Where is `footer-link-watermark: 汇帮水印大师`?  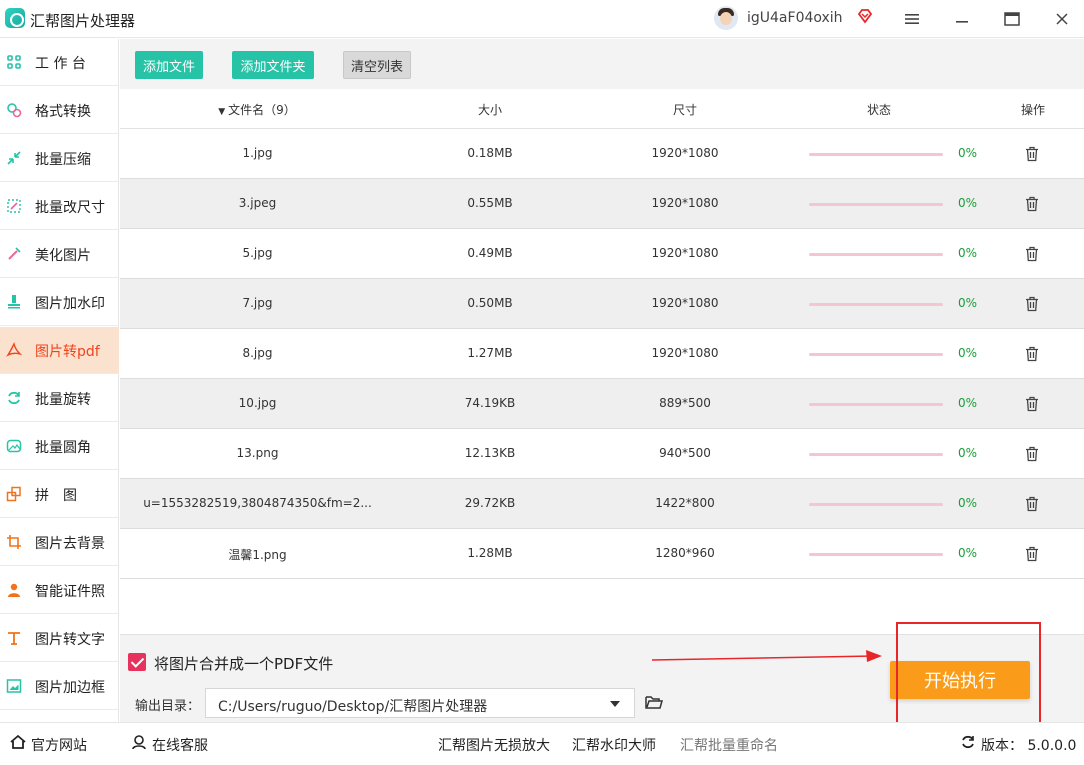 footer-link-watermark: 汇帮水印大师 is located at coordinates (614, 745).